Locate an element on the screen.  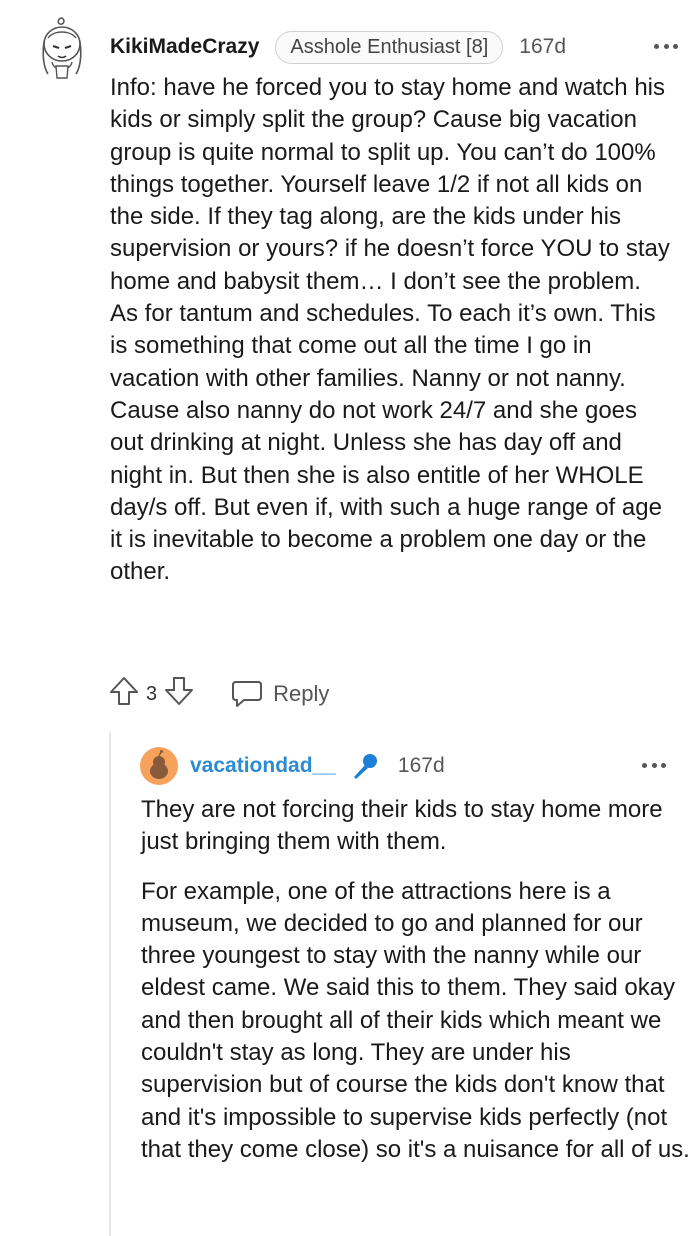
comment-username: KikiMadeCrazy is located at coordinates (184, 47).